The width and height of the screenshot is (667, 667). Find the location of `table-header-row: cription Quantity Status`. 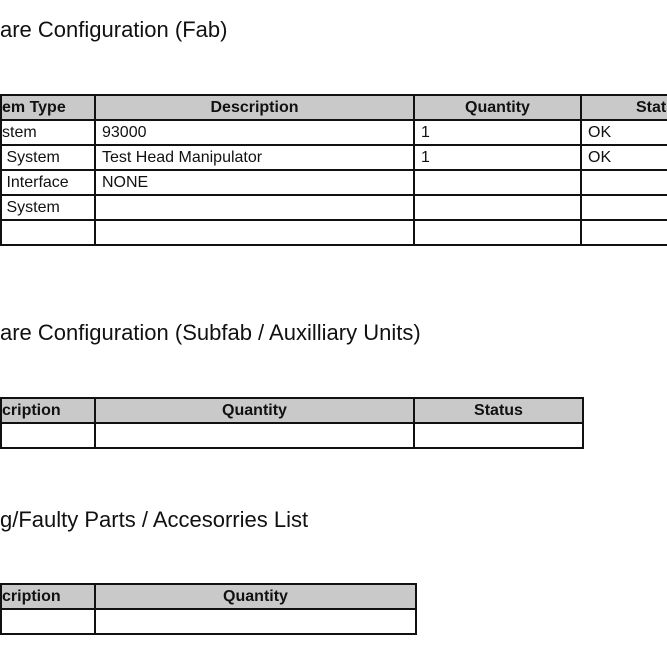

table-header-row: cription Quantity Status is located at coordinates (292, 410).